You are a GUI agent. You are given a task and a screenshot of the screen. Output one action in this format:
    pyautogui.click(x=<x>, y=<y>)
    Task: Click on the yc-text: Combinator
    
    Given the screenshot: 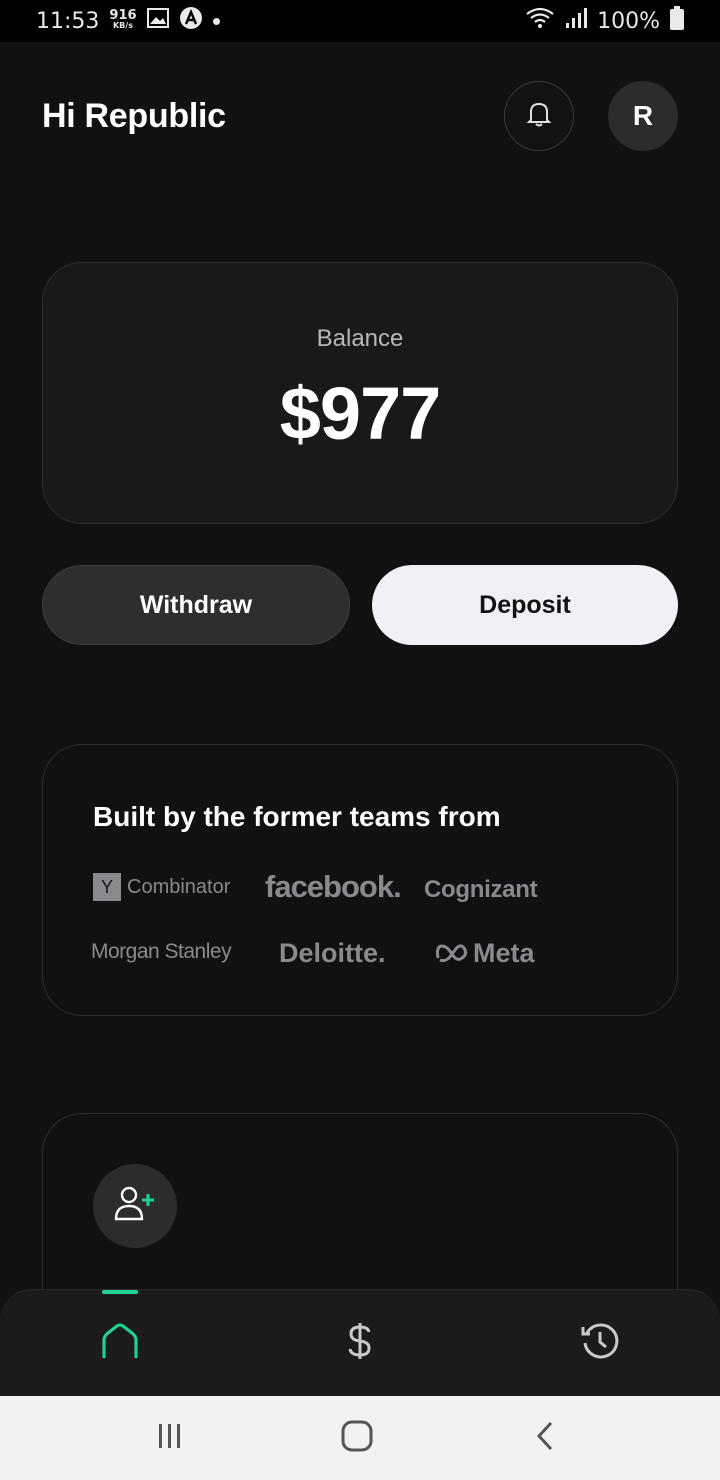 What is the action you would take?
    pyautogui.click(x=179, y=886)
    